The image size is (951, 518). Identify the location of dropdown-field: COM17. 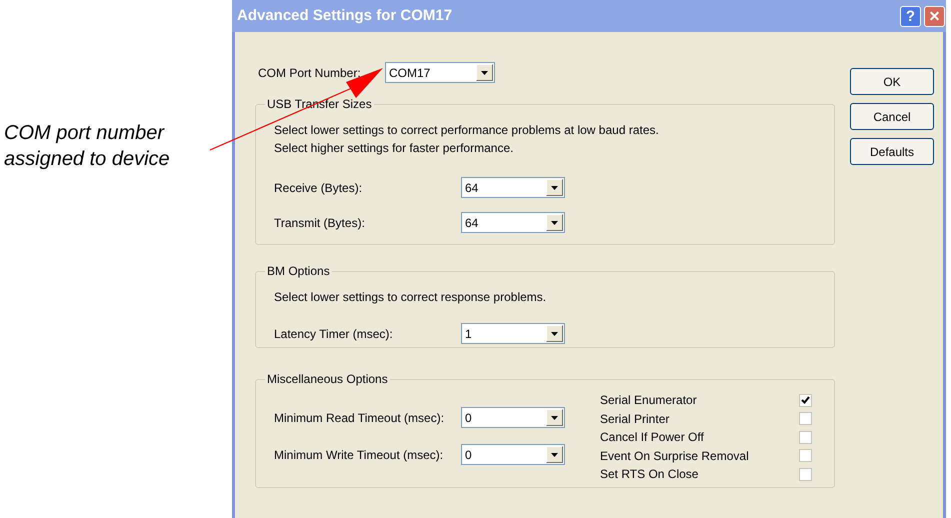
(440, 72).